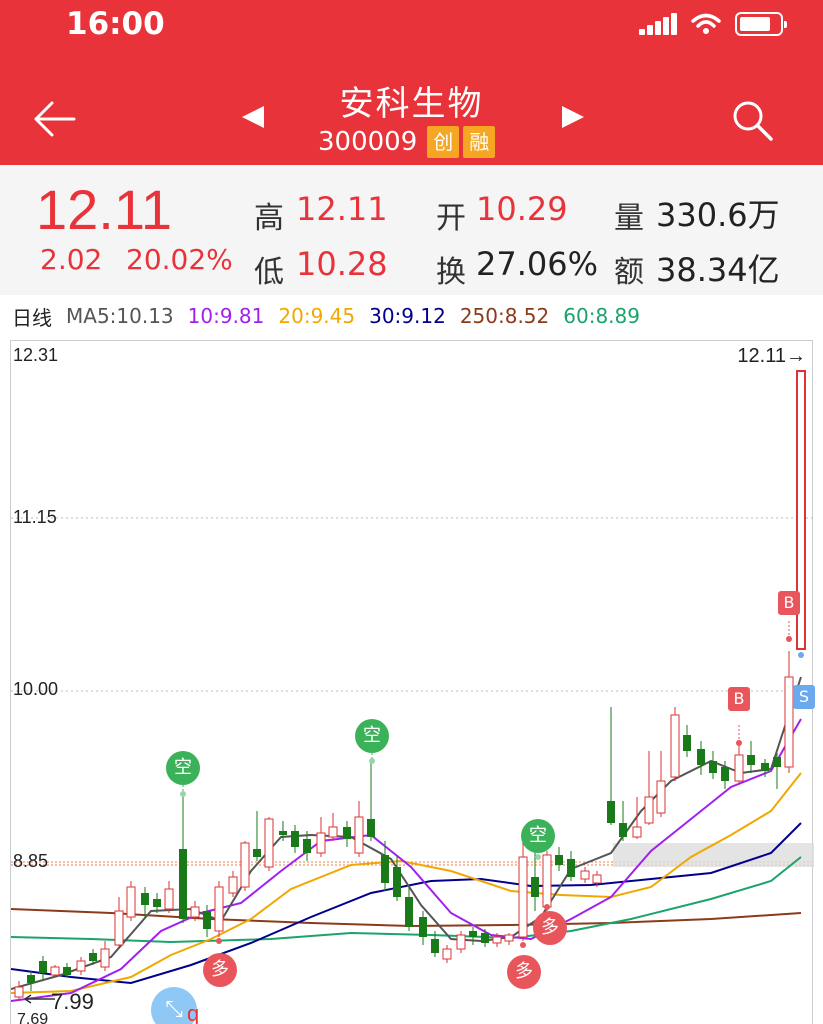 The image size is (823, 1024). I want to click on search-icon, so click(752, 120).